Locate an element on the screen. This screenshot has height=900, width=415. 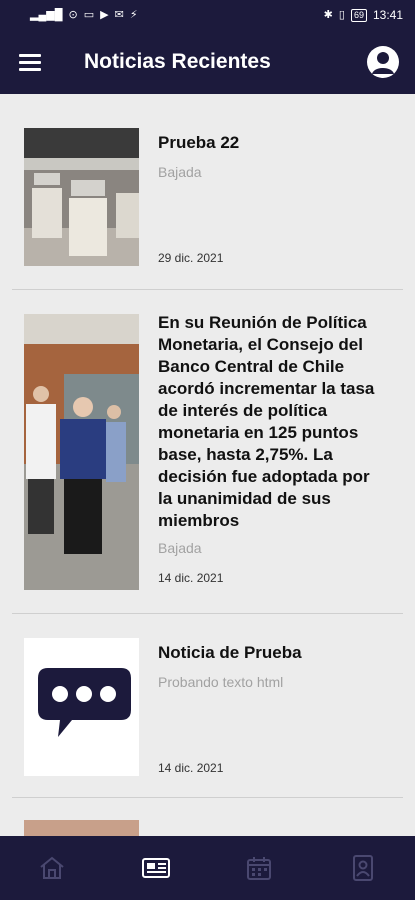
bottom-navigation is located at coordinates (207, 868).